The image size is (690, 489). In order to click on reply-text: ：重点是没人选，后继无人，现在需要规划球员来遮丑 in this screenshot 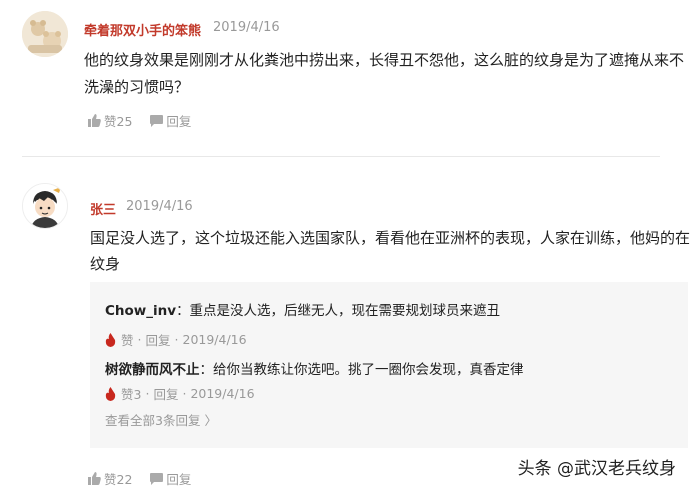, I will do `click(338, 311)`.